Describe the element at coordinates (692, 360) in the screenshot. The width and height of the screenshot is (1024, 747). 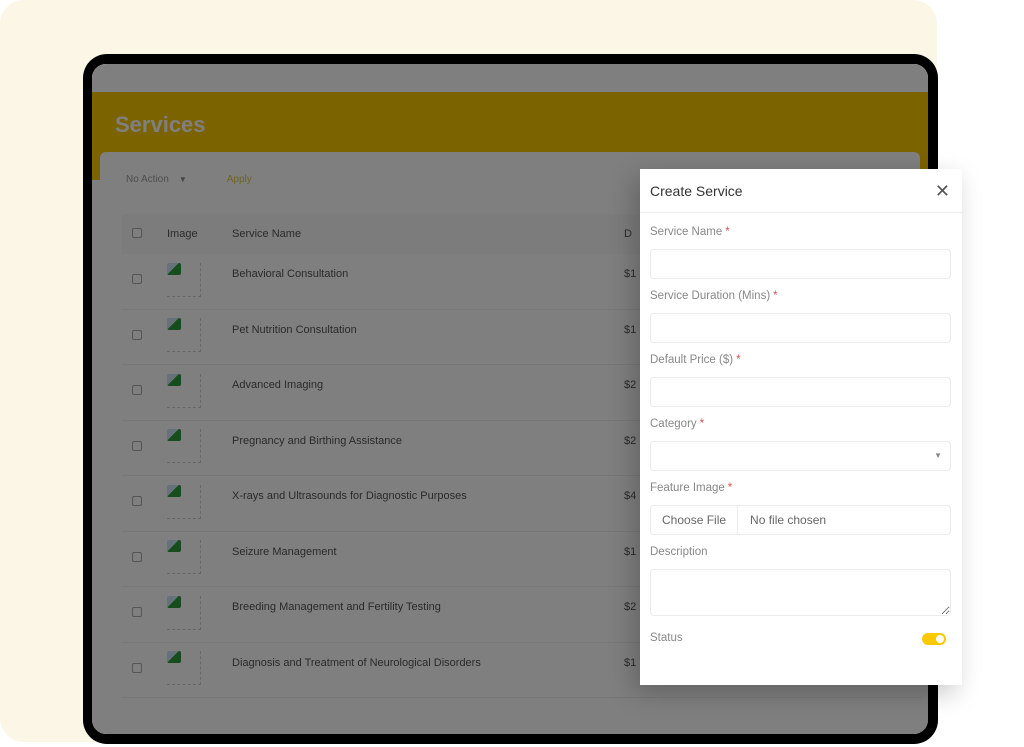
I see `price-label: Default Price ($)` at that location.